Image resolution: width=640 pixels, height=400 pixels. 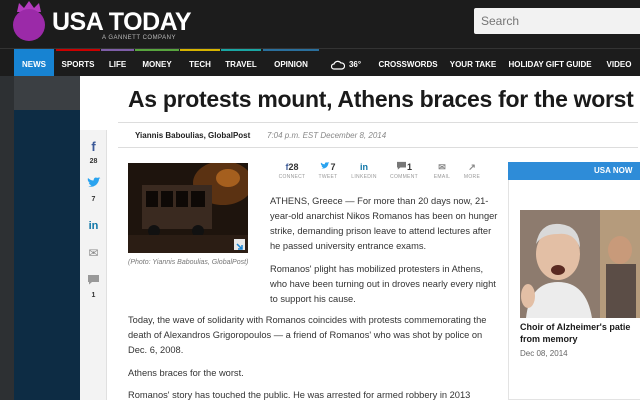 I want to click on weather-cloud-icon, so click(x=337, y=65).